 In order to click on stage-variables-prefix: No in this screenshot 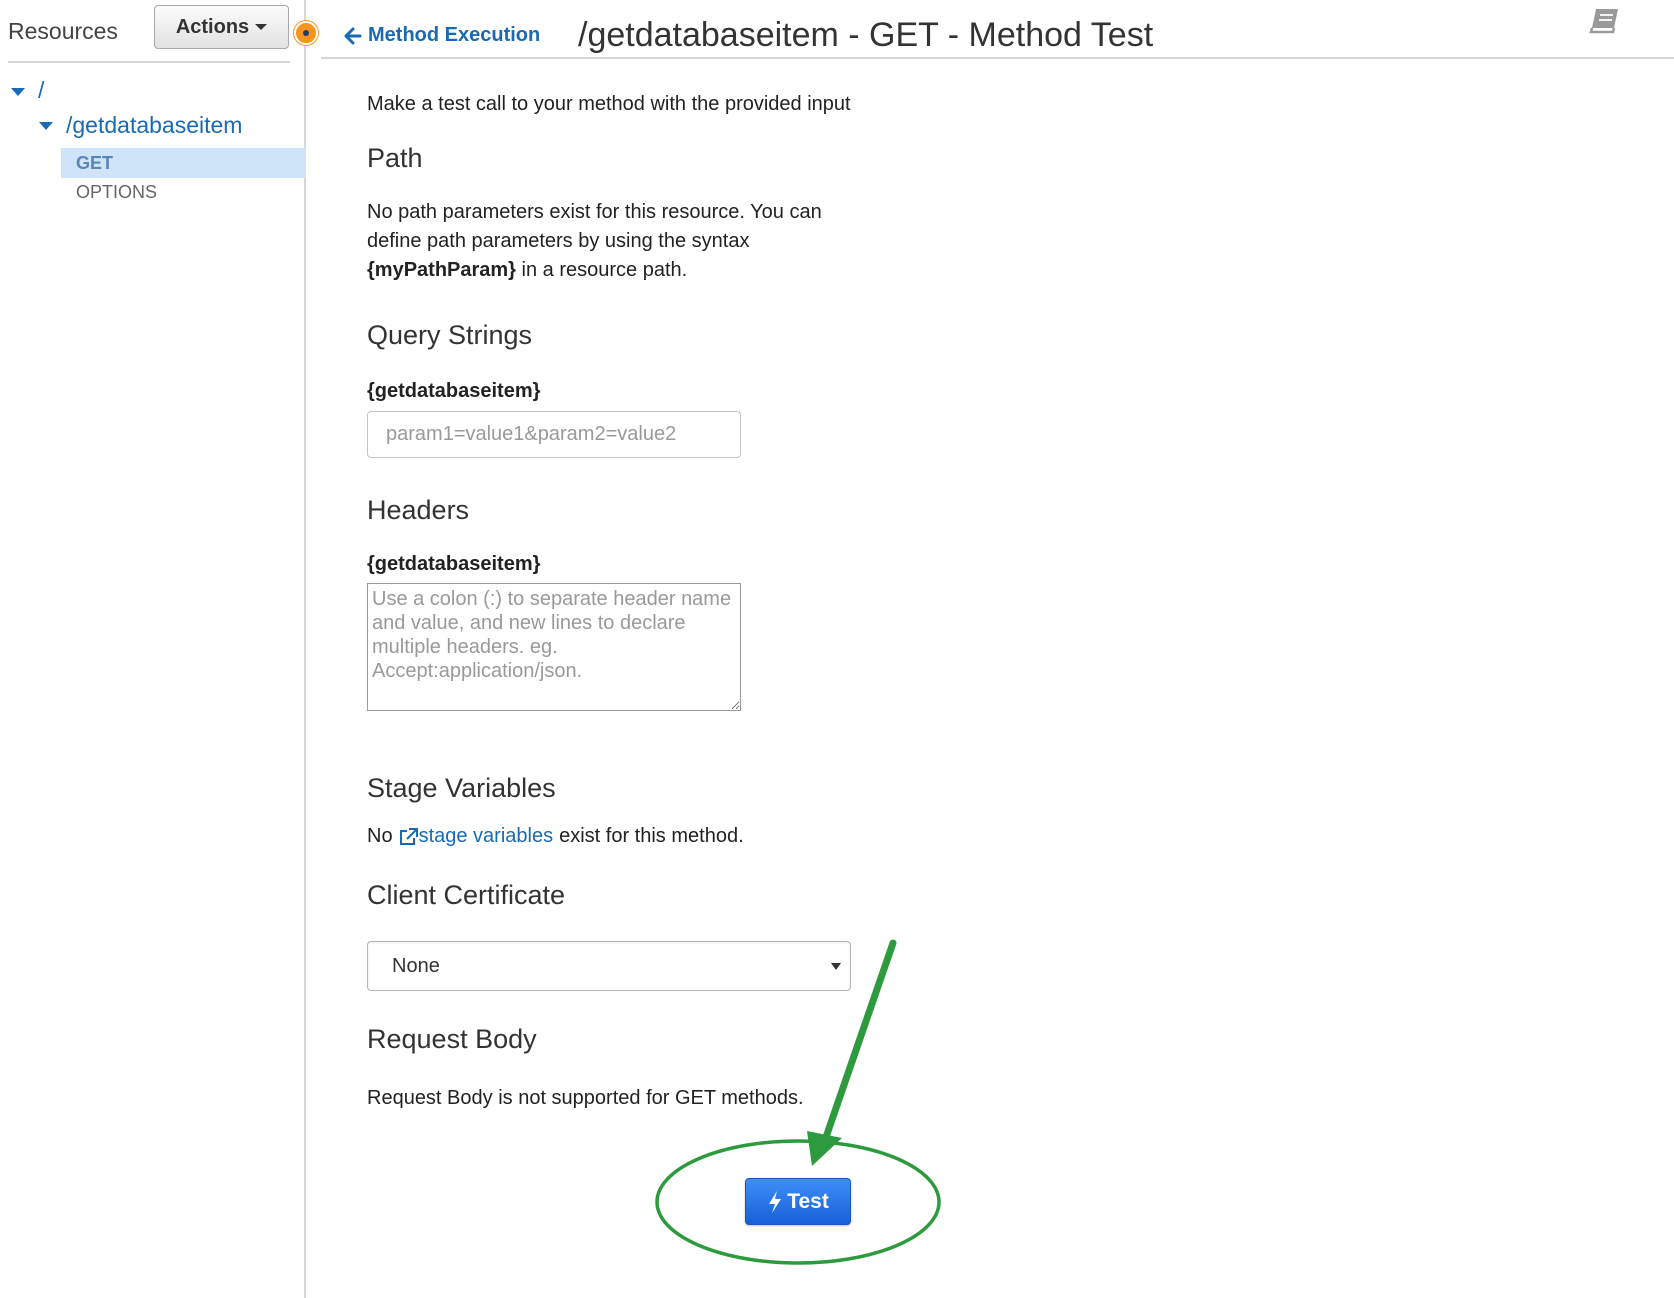, I will do `click(380, 836)`.